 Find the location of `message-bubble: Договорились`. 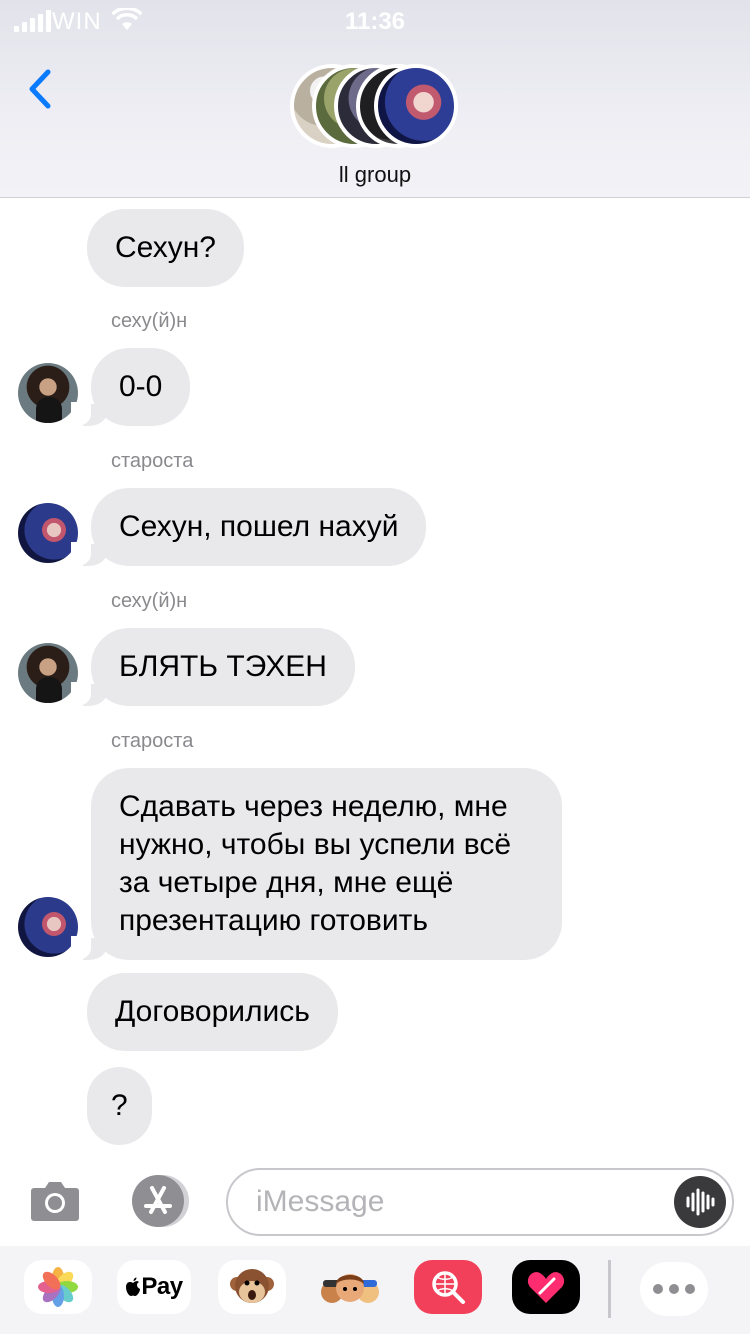

message-bubble: Договорились is located at coordinates (212, 1012).